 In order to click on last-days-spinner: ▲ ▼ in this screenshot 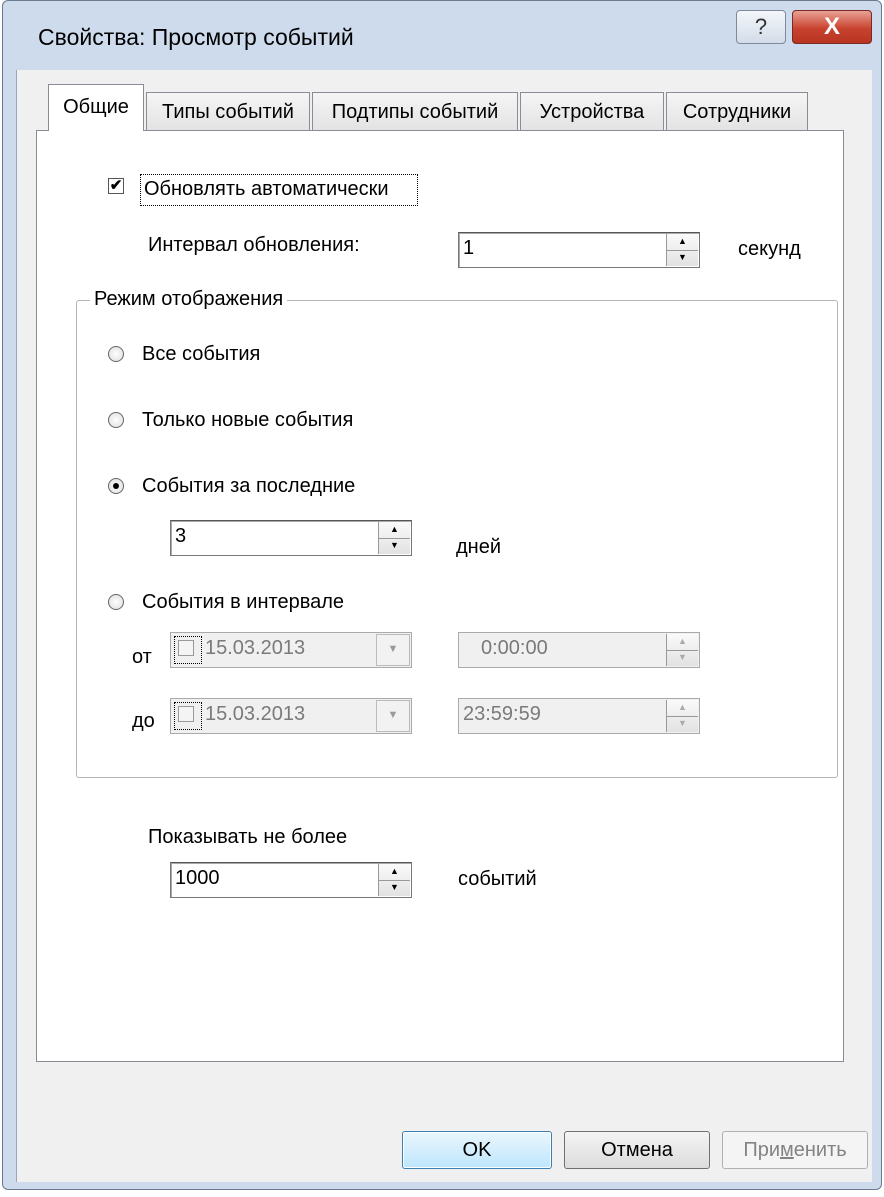, I will do `click(394, 538)`.